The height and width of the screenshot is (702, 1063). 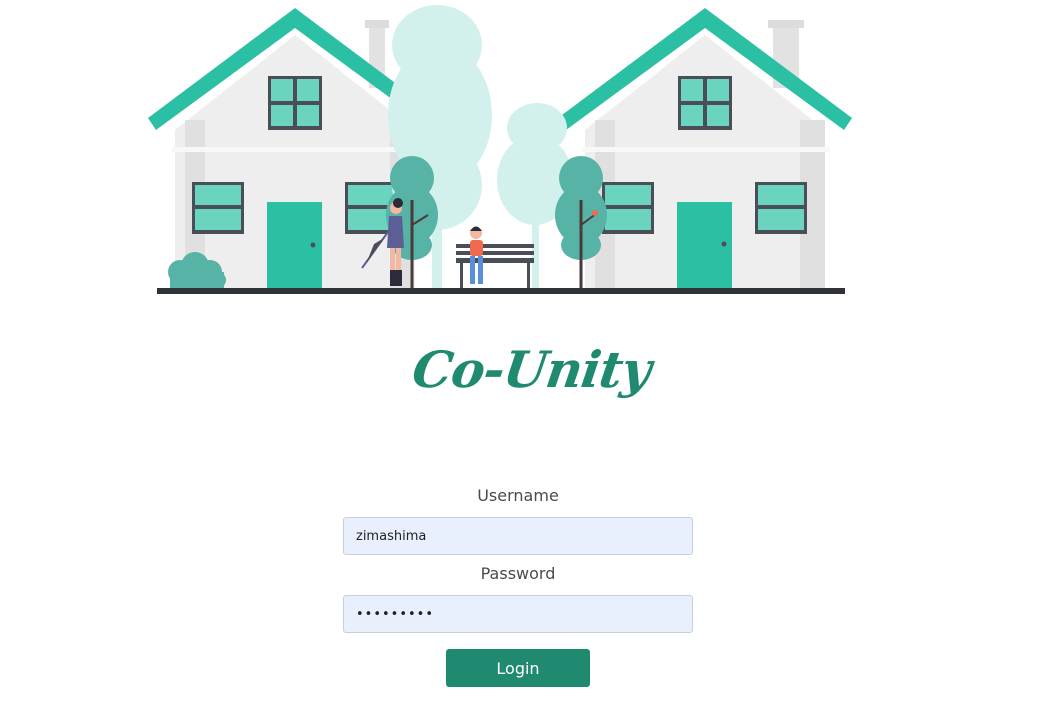 What do you see at coordinates (705, 148) in the screenshot?
I see `right-house` at bounding box center [705, 148].